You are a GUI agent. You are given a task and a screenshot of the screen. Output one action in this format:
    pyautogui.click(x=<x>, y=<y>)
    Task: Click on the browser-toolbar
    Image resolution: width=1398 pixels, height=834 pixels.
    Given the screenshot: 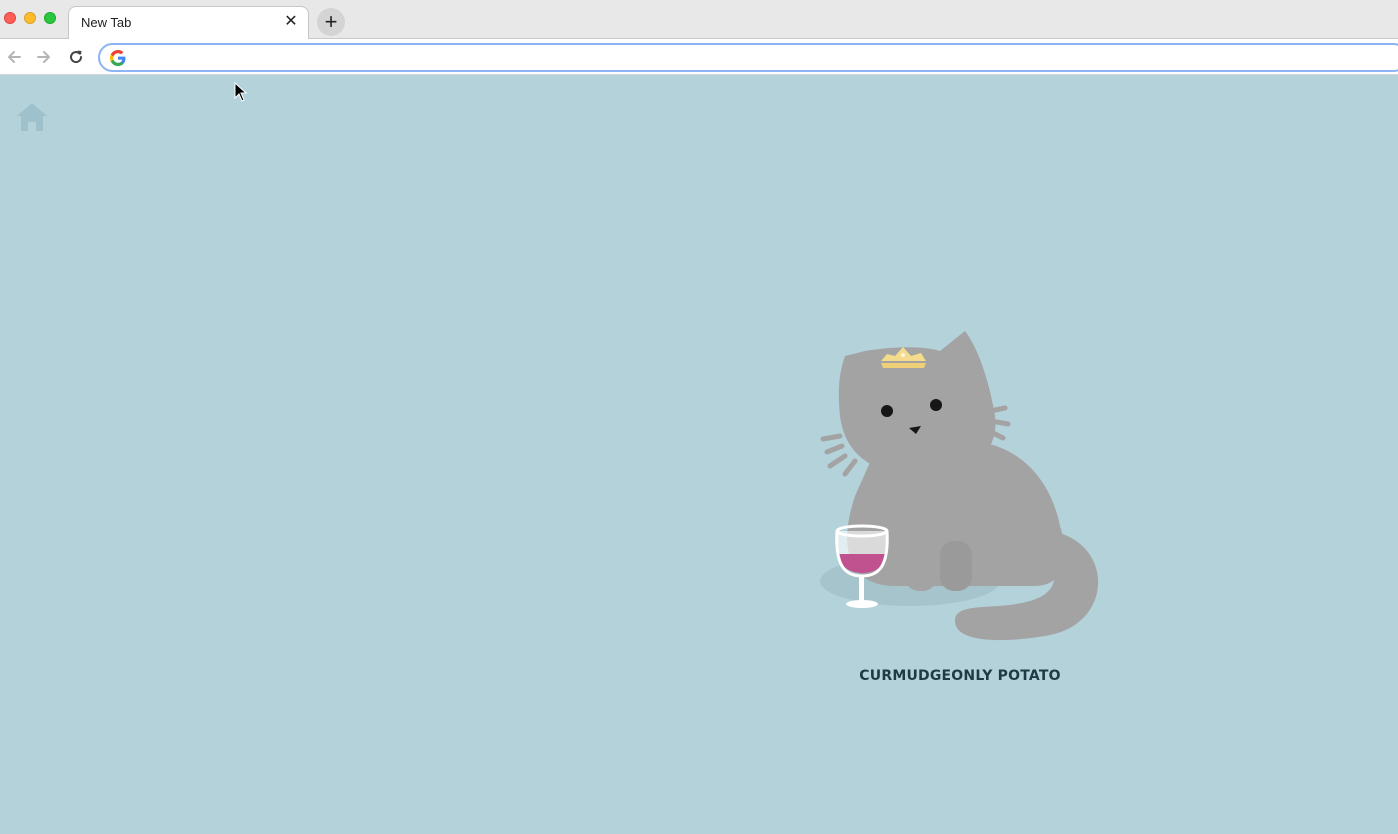 What is the action you would take?
    pyautogui.click(x=699, y=57)
    